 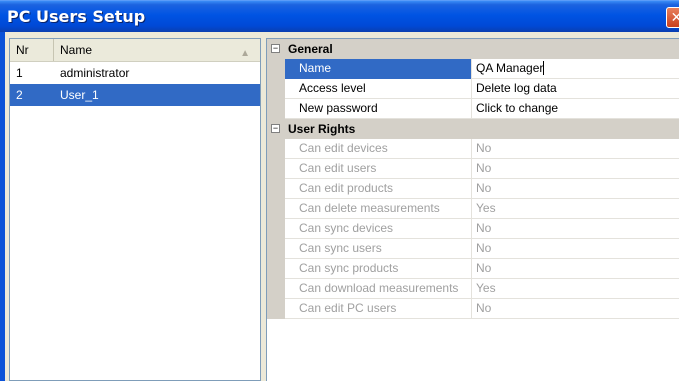 What do you see at coordinates (378, 89) in the screenshot?
I see `property-label: Access level` at bounding box center [378, 89].